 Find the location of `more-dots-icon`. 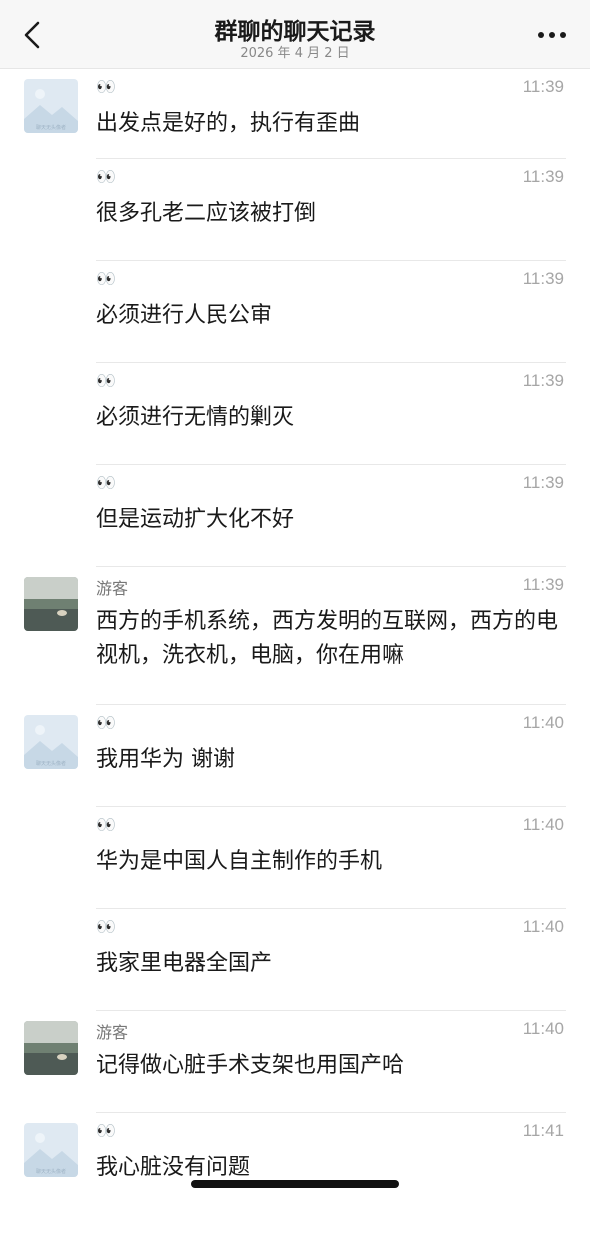

more-dots-icon is located at coordinates (552, 35).